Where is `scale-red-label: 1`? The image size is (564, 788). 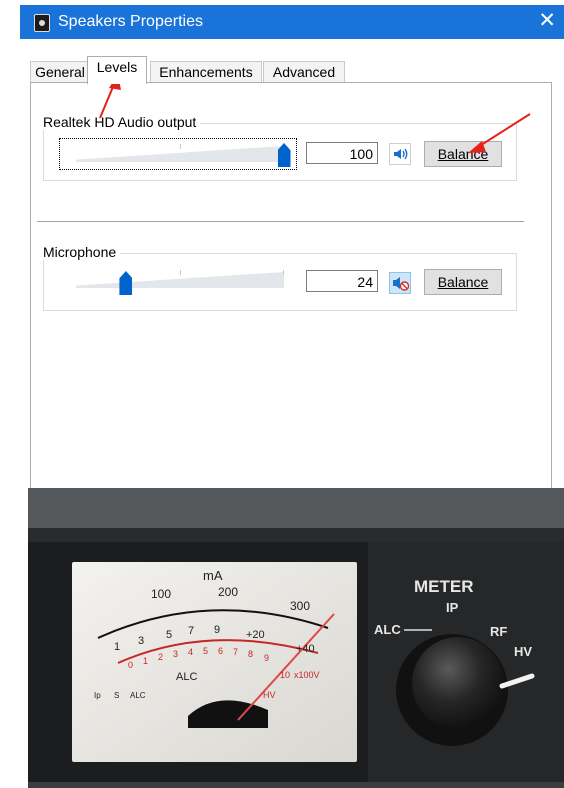 scale-red-label: 1 is located at coordinates (145, 661).